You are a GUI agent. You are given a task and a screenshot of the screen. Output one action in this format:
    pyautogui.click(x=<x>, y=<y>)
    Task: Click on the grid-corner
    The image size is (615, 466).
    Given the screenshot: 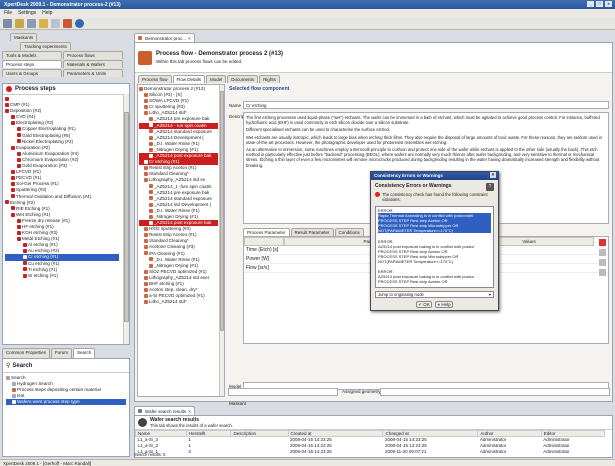 What is the action you would take?
    pyautogui.click(x=264, y=241)
    